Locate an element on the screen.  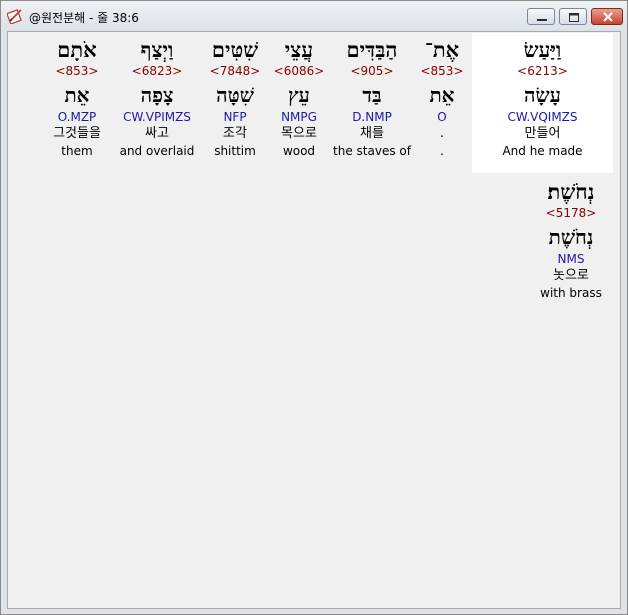
english-gloss: the staves of is located at coordinates (372, 151).